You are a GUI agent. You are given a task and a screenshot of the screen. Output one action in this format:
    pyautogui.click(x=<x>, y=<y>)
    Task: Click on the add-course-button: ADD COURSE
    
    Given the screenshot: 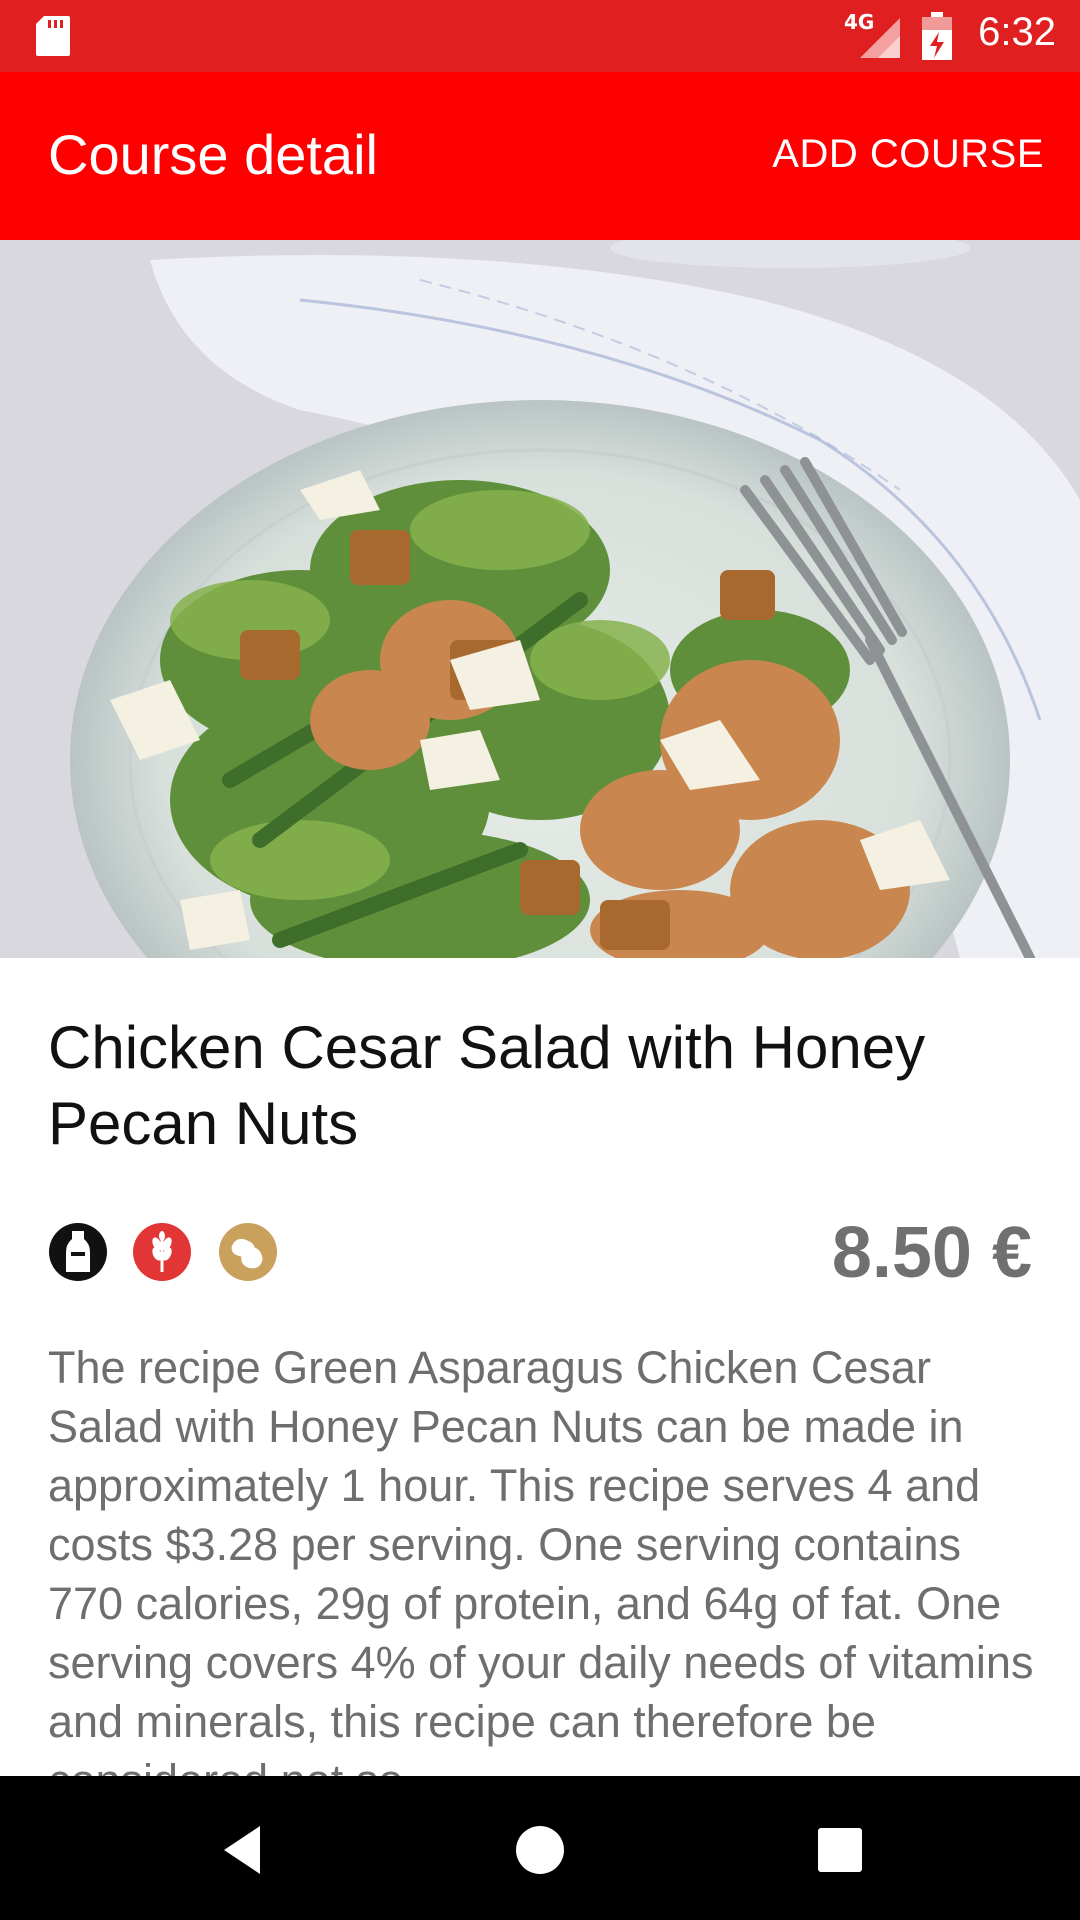 What is the action you would take?
    pyautogui.click(x=908, y=154)
    